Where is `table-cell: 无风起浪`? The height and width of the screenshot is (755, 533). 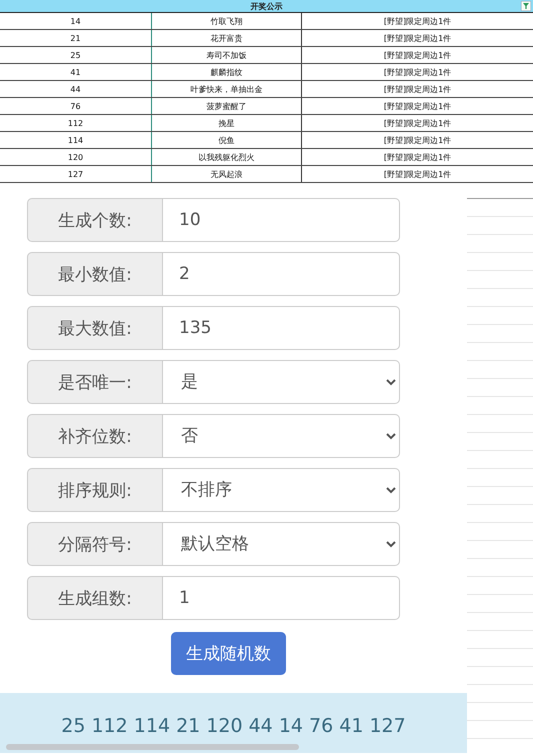
table-cell: 无风起浪 is located at coordinates (227, 174).